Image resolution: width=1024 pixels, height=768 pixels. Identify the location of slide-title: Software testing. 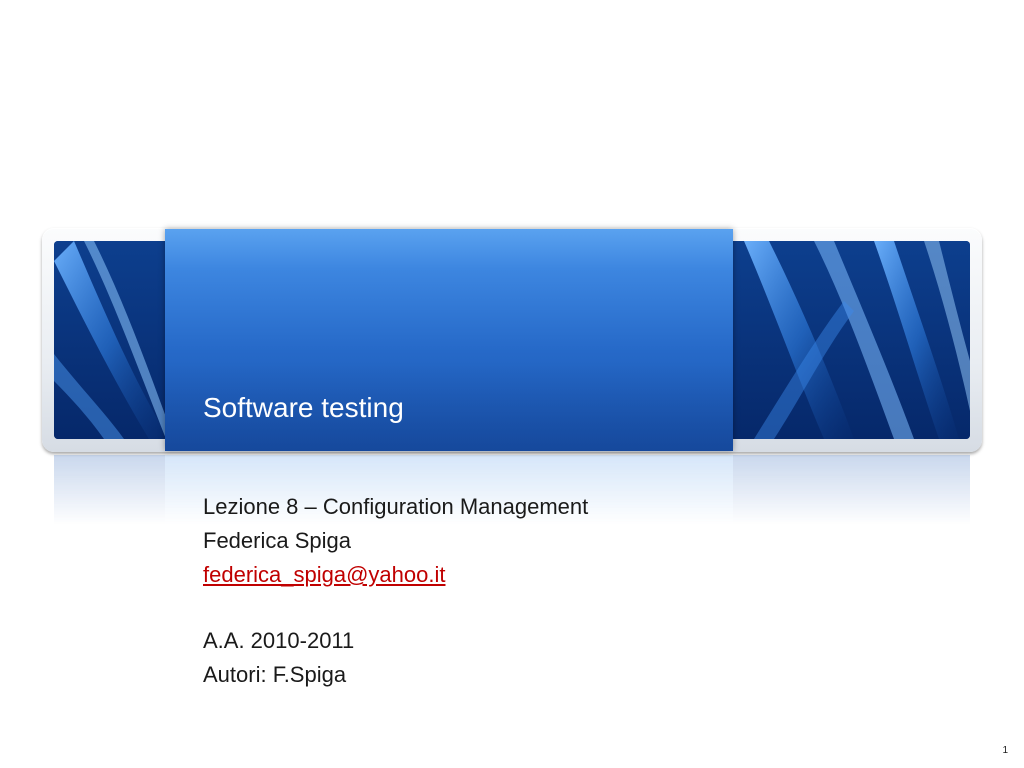
(303, 407).